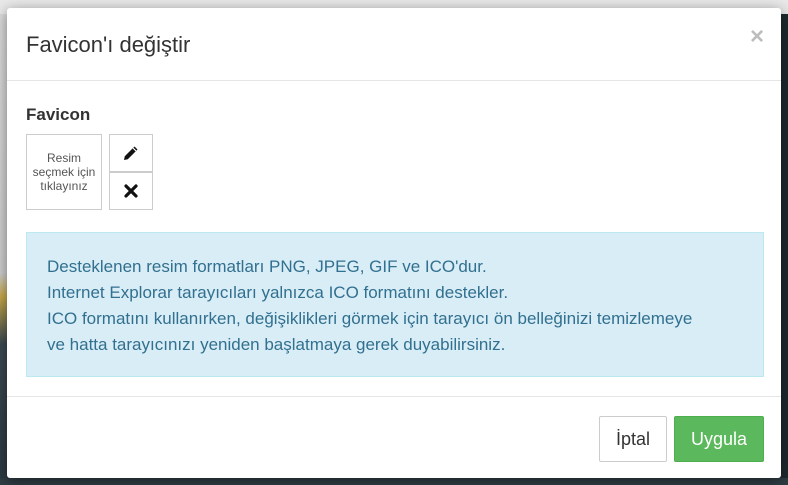  I want to click on background-page-bottom, so click(394, 481).